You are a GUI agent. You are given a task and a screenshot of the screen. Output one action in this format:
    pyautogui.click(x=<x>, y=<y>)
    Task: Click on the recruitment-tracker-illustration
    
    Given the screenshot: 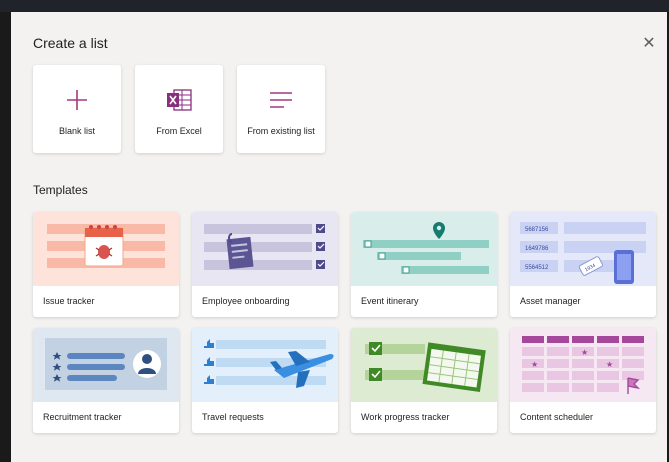 What is the action you would take?
    pyautogui.click(x=106, y=365)
    